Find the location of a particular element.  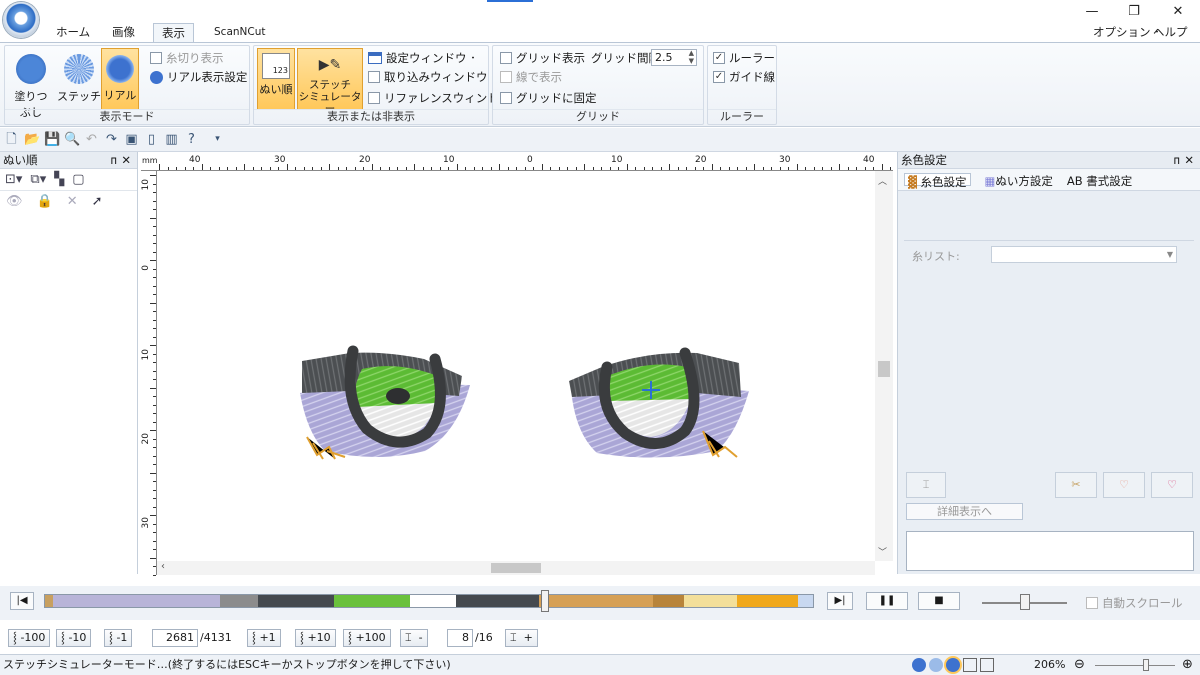

color-sort-icon: ▚ is located at coordinates (59, 179).